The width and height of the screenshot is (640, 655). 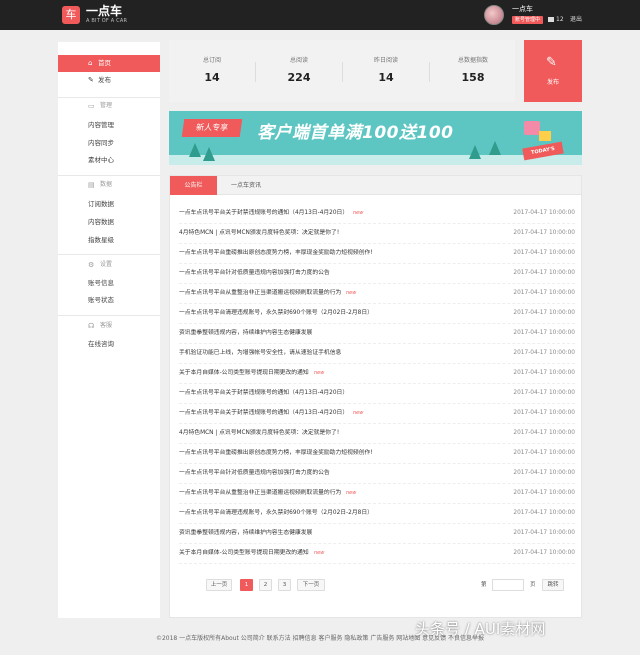 What do you see at coordinates (576, 19) in the screenshot?
I see `logout-link: 退出` at bounding box center [576, 19].